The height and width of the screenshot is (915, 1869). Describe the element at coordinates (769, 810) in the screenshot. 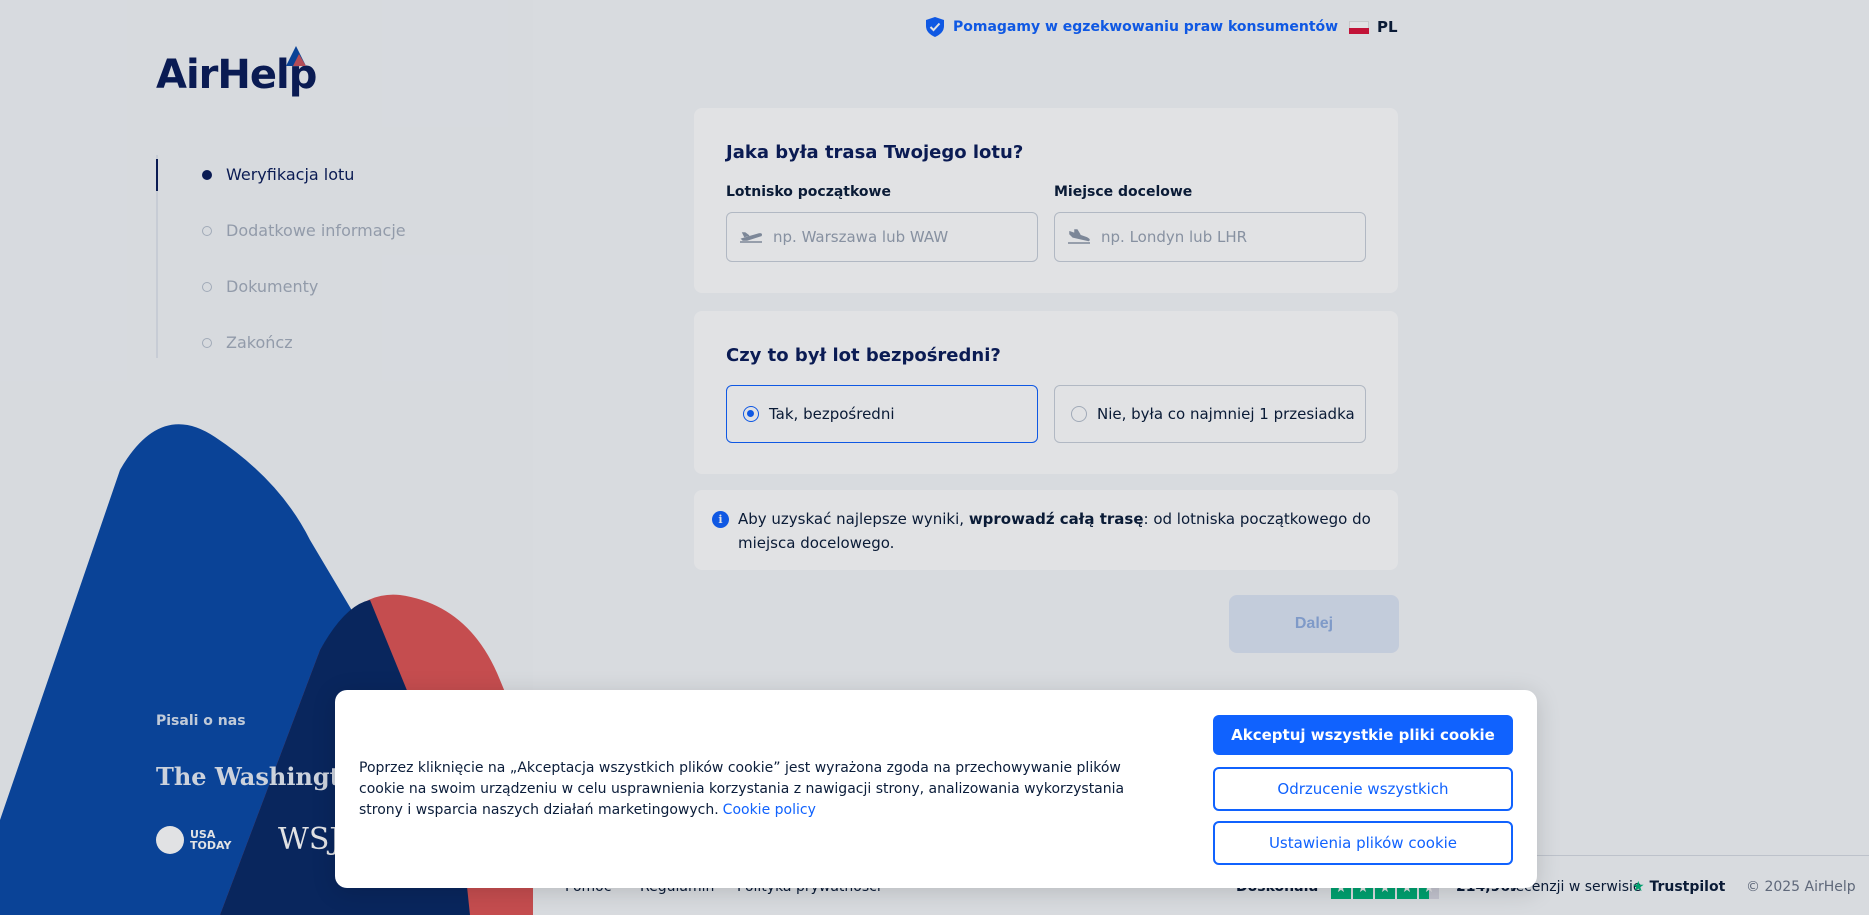

I see `cookie-policy-link: Cookie policy` at that location.